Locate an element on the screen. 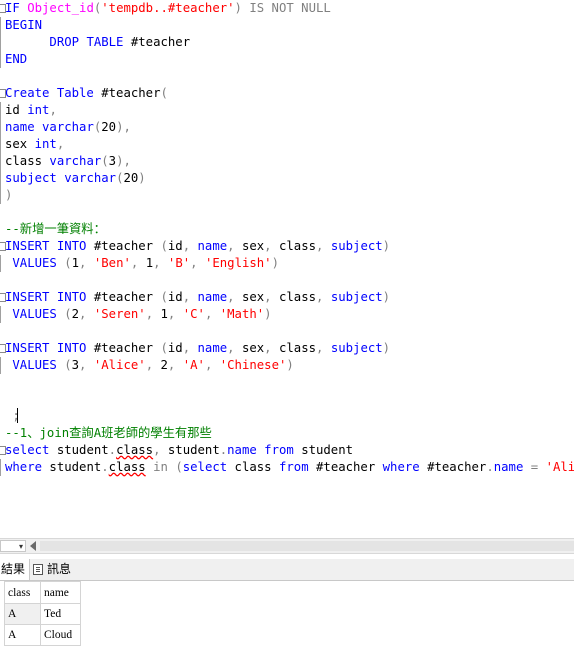  code-token: 'A' is located at coordinates (193, 365).